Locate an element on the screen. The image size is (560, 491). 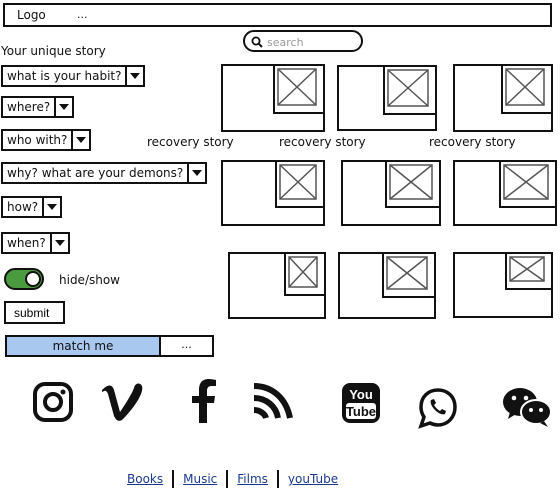
dropdown-label: what is your habit? is located at coordinates (65, 76).